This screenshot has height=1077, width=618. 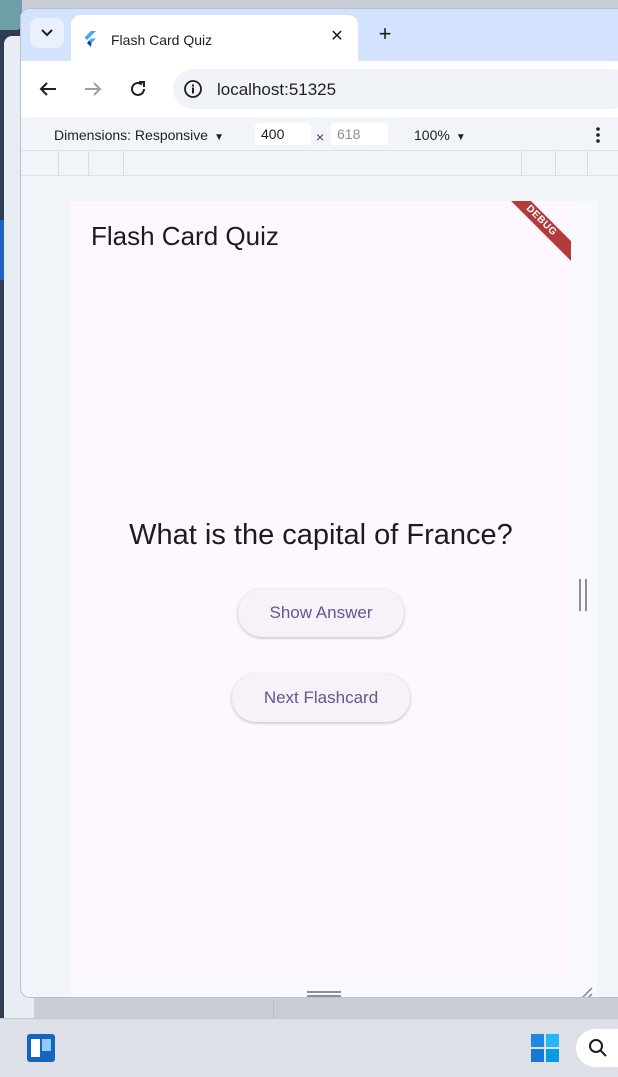 I want to click on chevron-down-icon, so click(x=47, y=33).